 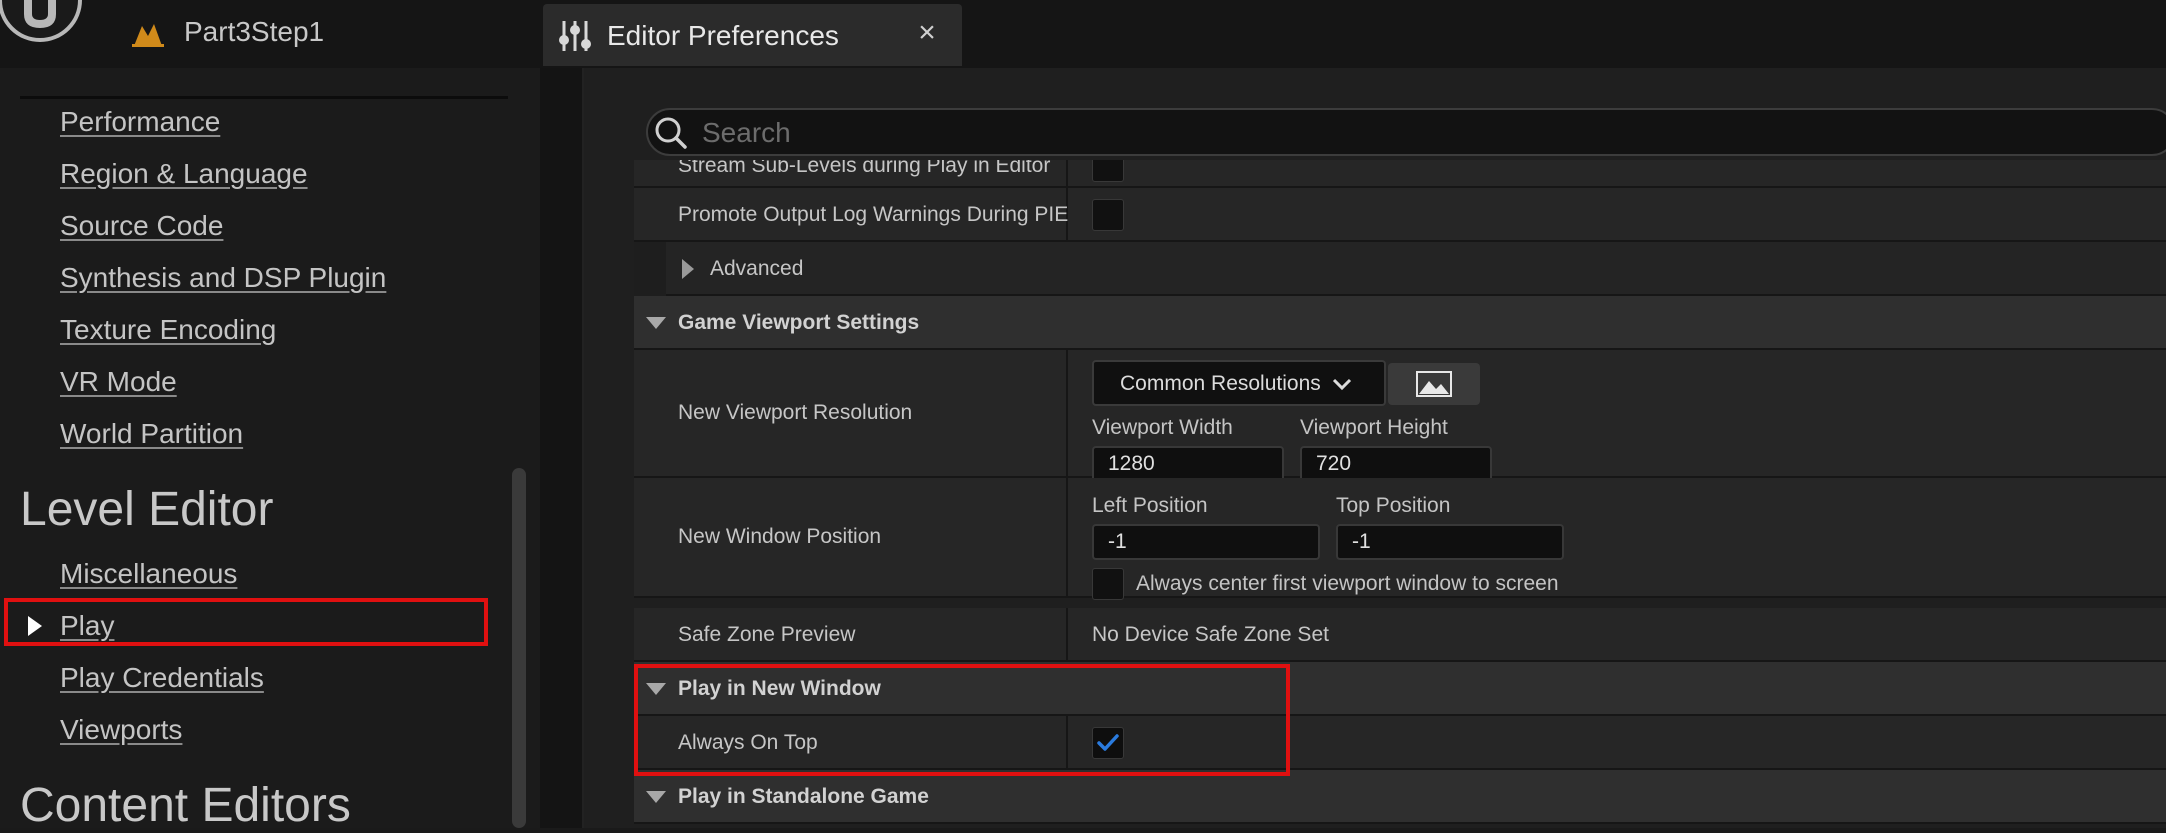 I want to click on indent-strip, so click(x=650, y=269).